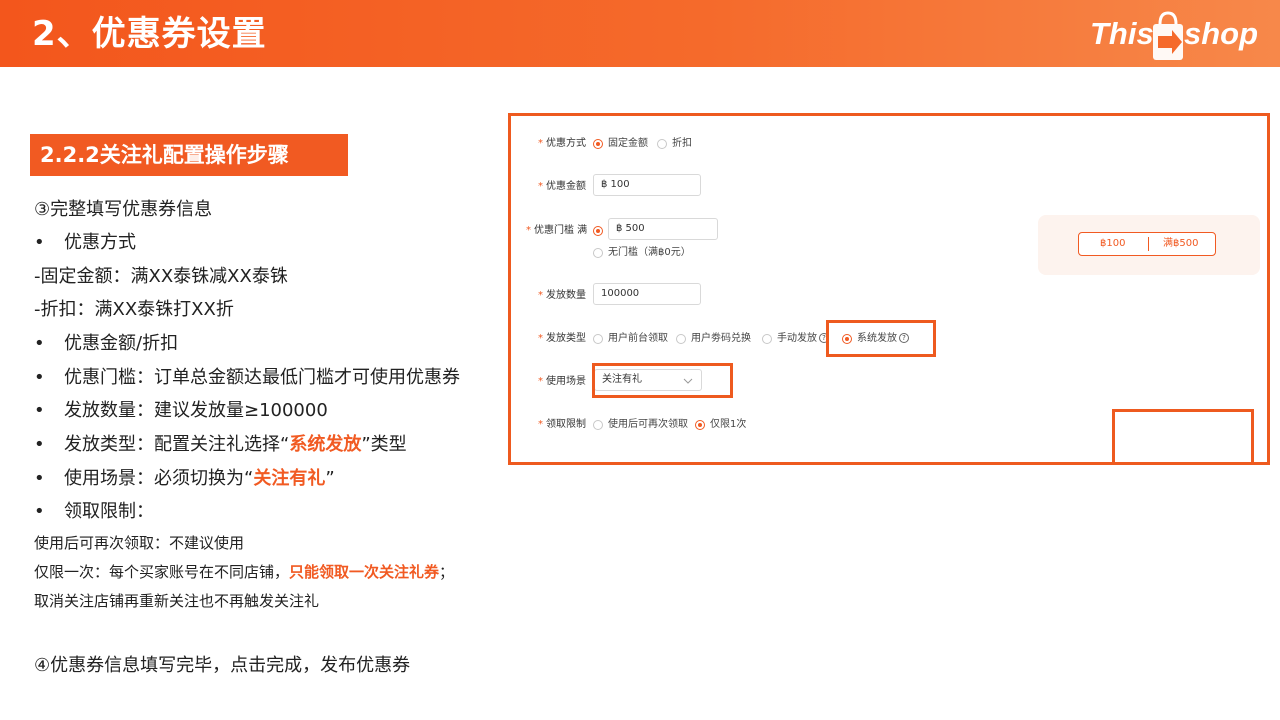  I want to click on scene-text: 使用场景：必须切换为“, so click(159, 478).